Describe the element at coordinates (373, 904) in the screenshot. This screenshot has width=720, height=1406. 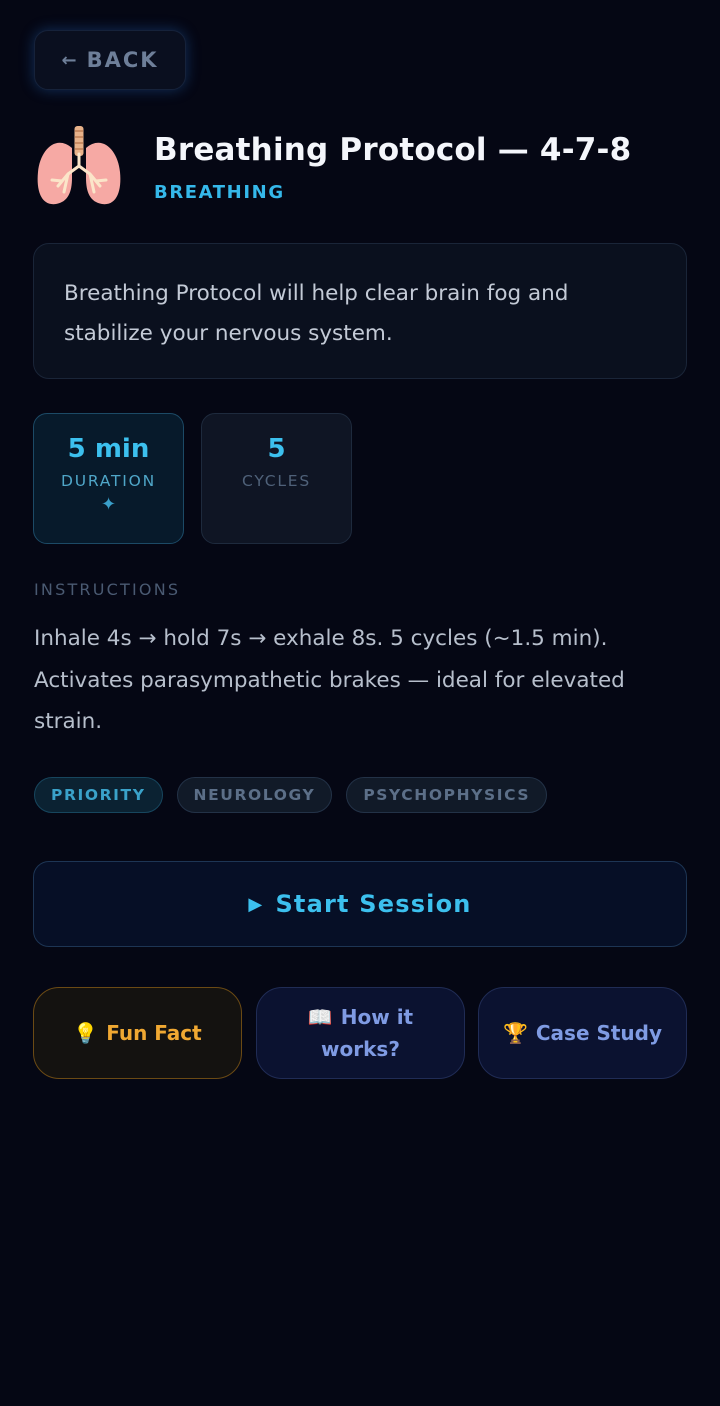
I see `start-session-label: Start Session` at that location.